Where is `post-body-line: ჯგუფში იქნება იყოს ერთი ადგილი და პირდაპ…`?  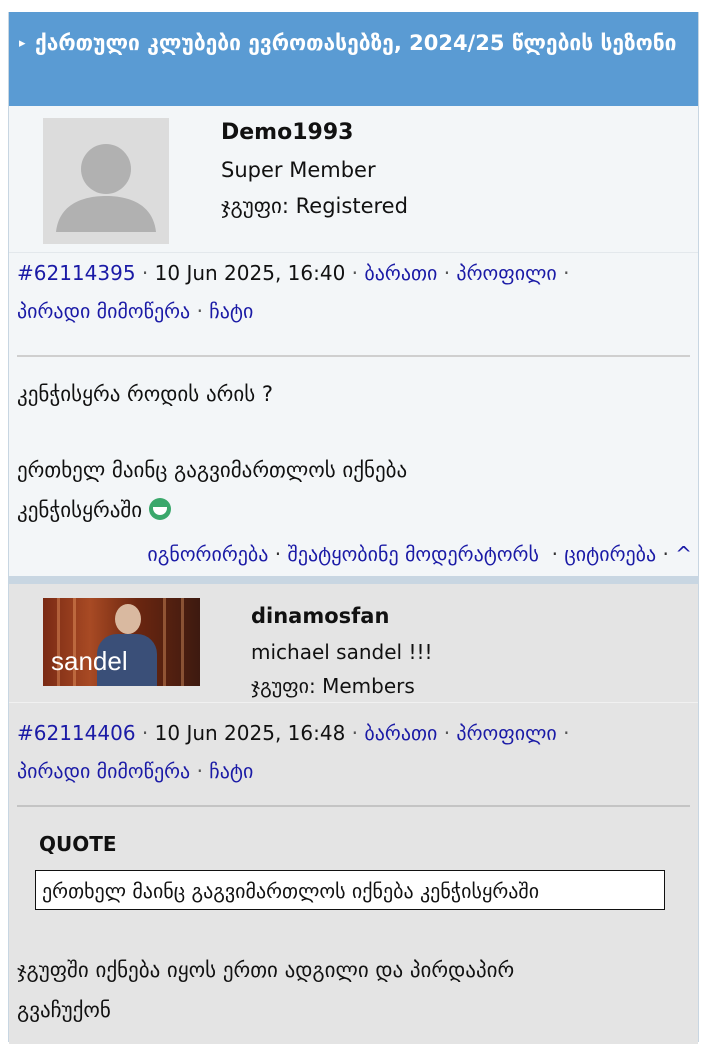
post-body-line: ჯგუფში იქნება იყოს ერთი ადგილი და პირდაპ… is located at coordinates (266, 970).